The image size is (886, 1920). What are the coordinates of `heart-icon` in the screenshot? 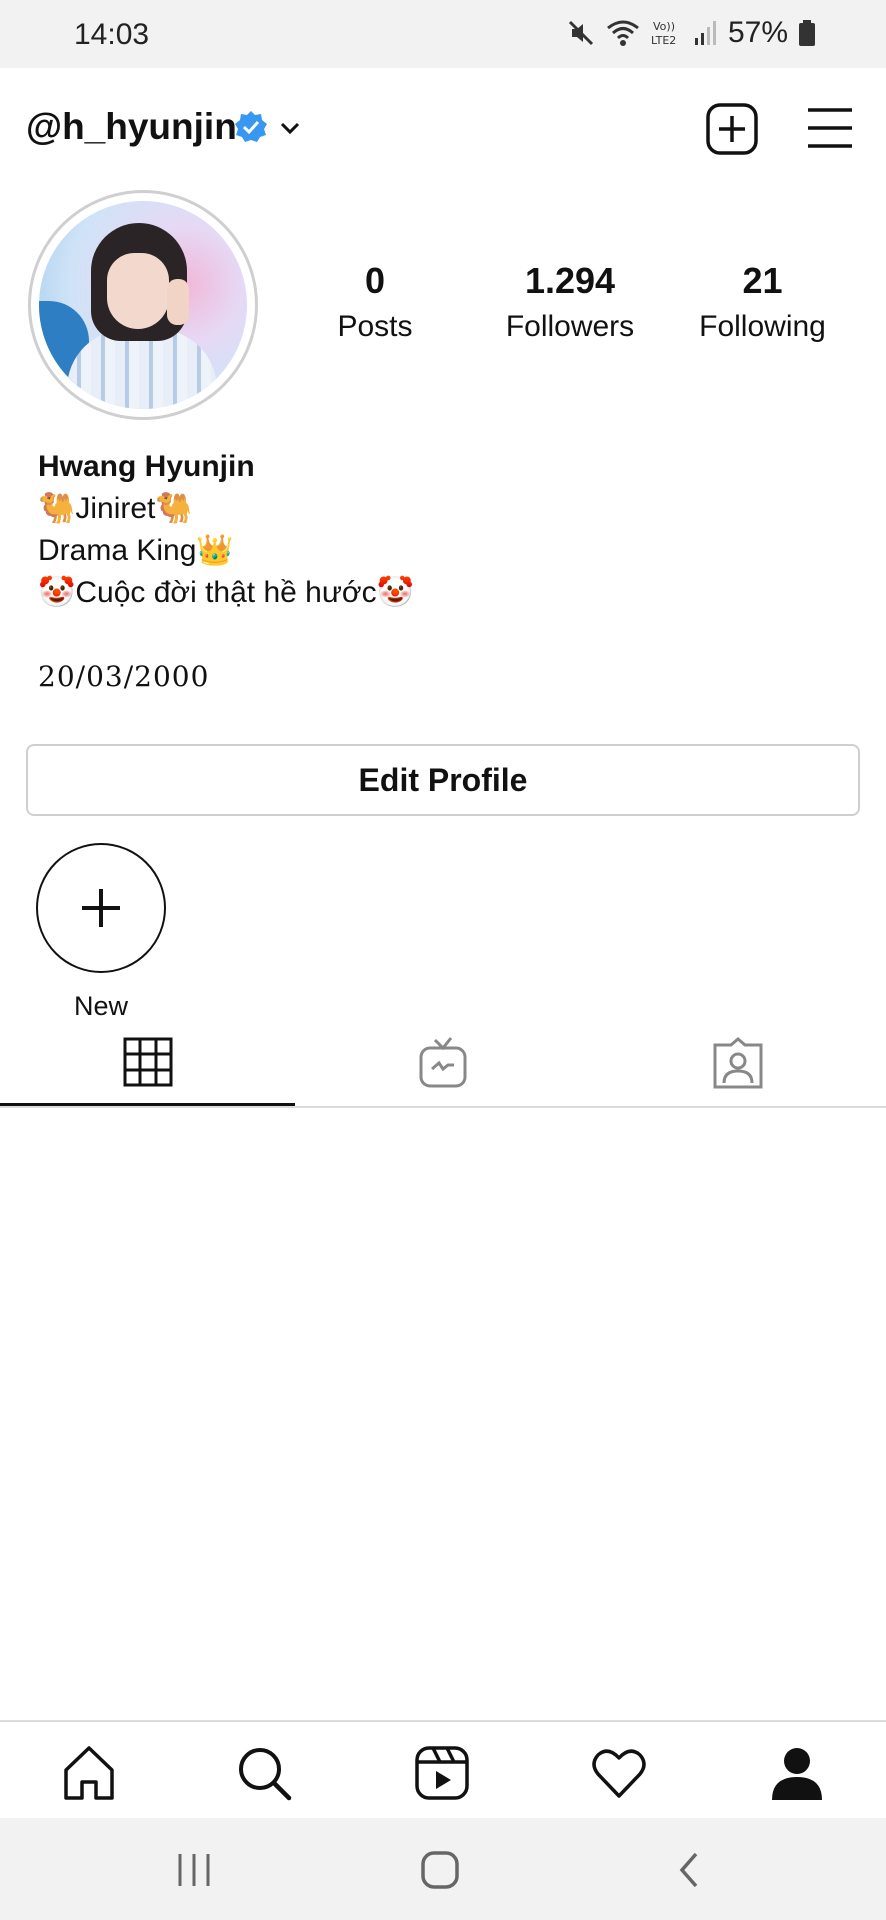 It's located at (619, 1773).